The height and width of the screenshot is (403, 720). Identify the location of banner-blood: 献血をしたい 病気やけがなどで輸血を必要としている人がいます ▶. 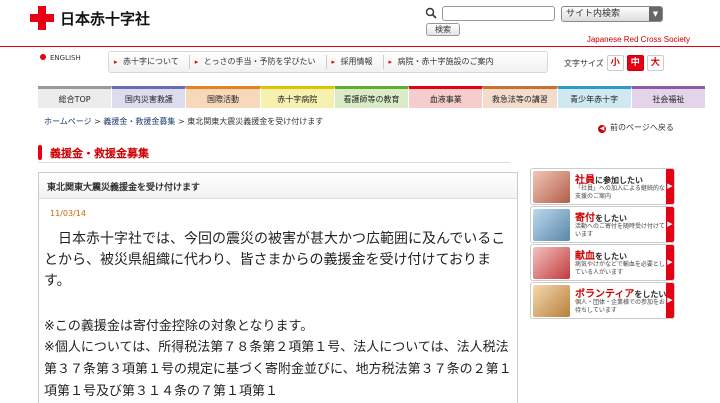
(602, 262).